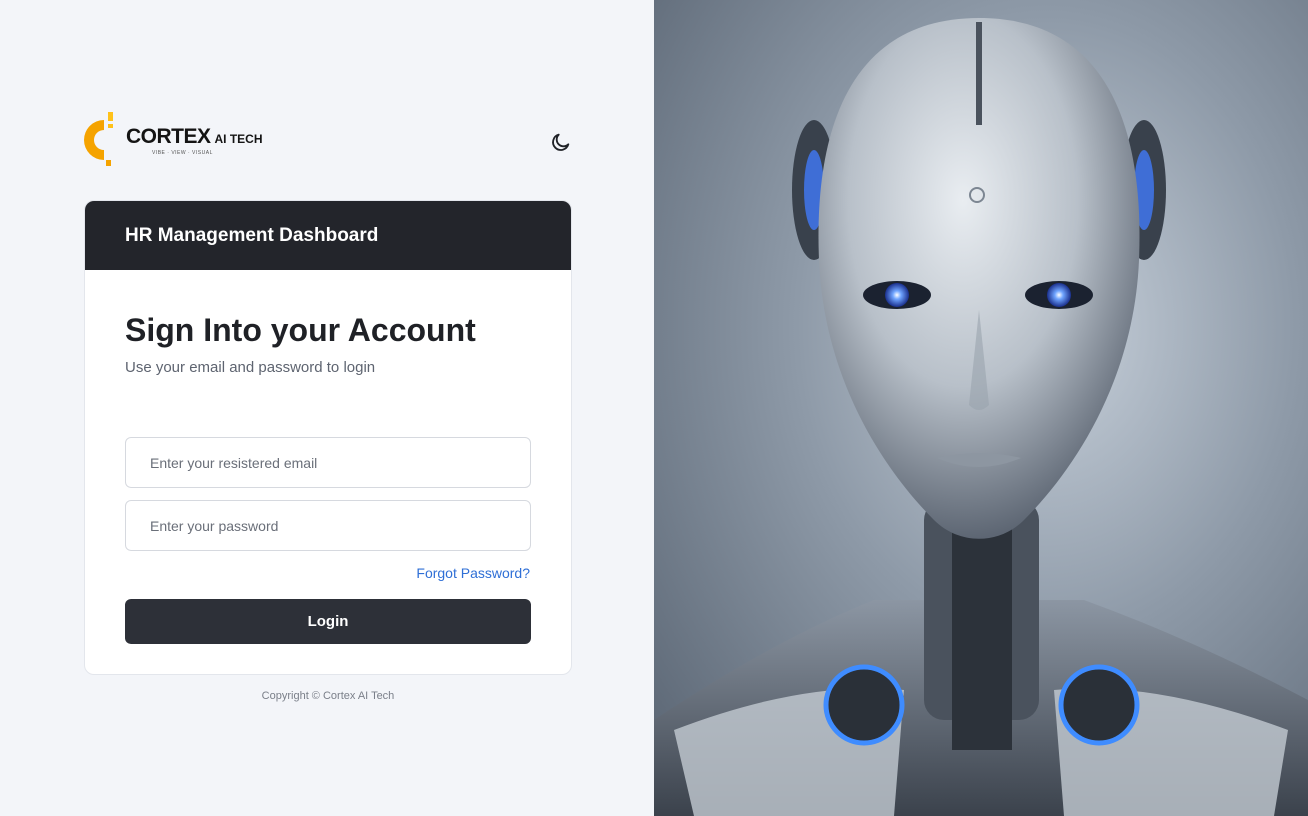 Image resolution: width=1308 pixels, height=816 pixels. I want to click on logo-tagline: VIBE · VIEW · VISUAL, so click(182, 152).